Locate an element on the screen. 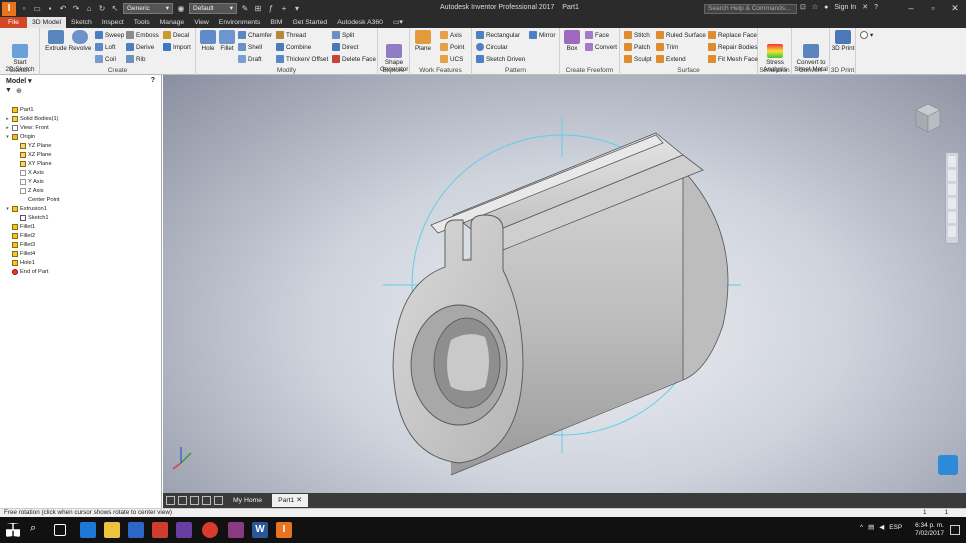 The image size is (966, 543). delete-face-button: Delete Face is located at coordinates (354, 59).